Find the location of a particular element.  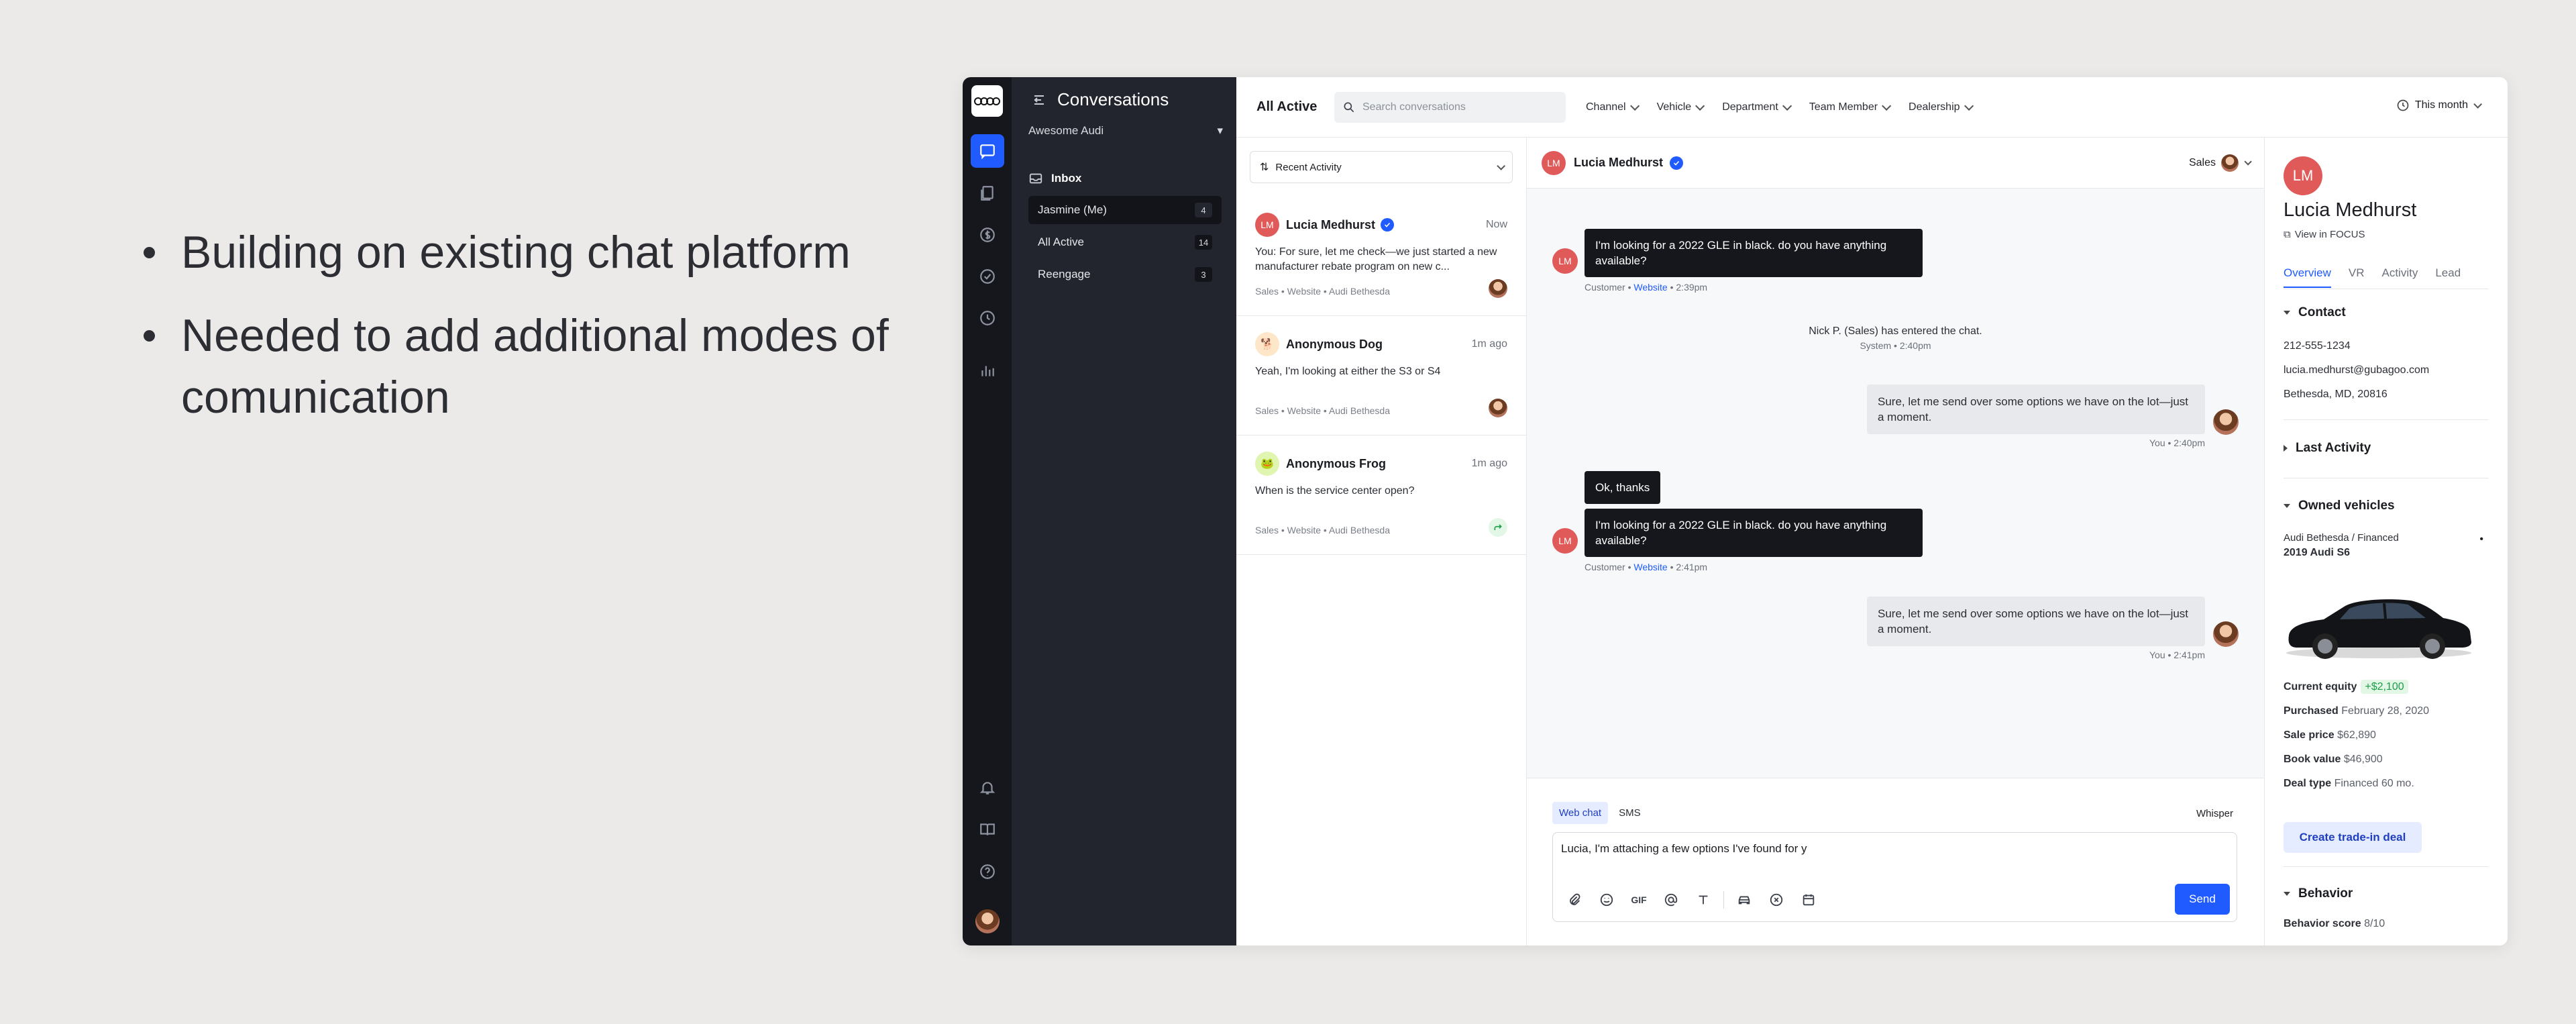

sidebar-item-all-active: All Active 14 is located at coordinates (1125, 242).